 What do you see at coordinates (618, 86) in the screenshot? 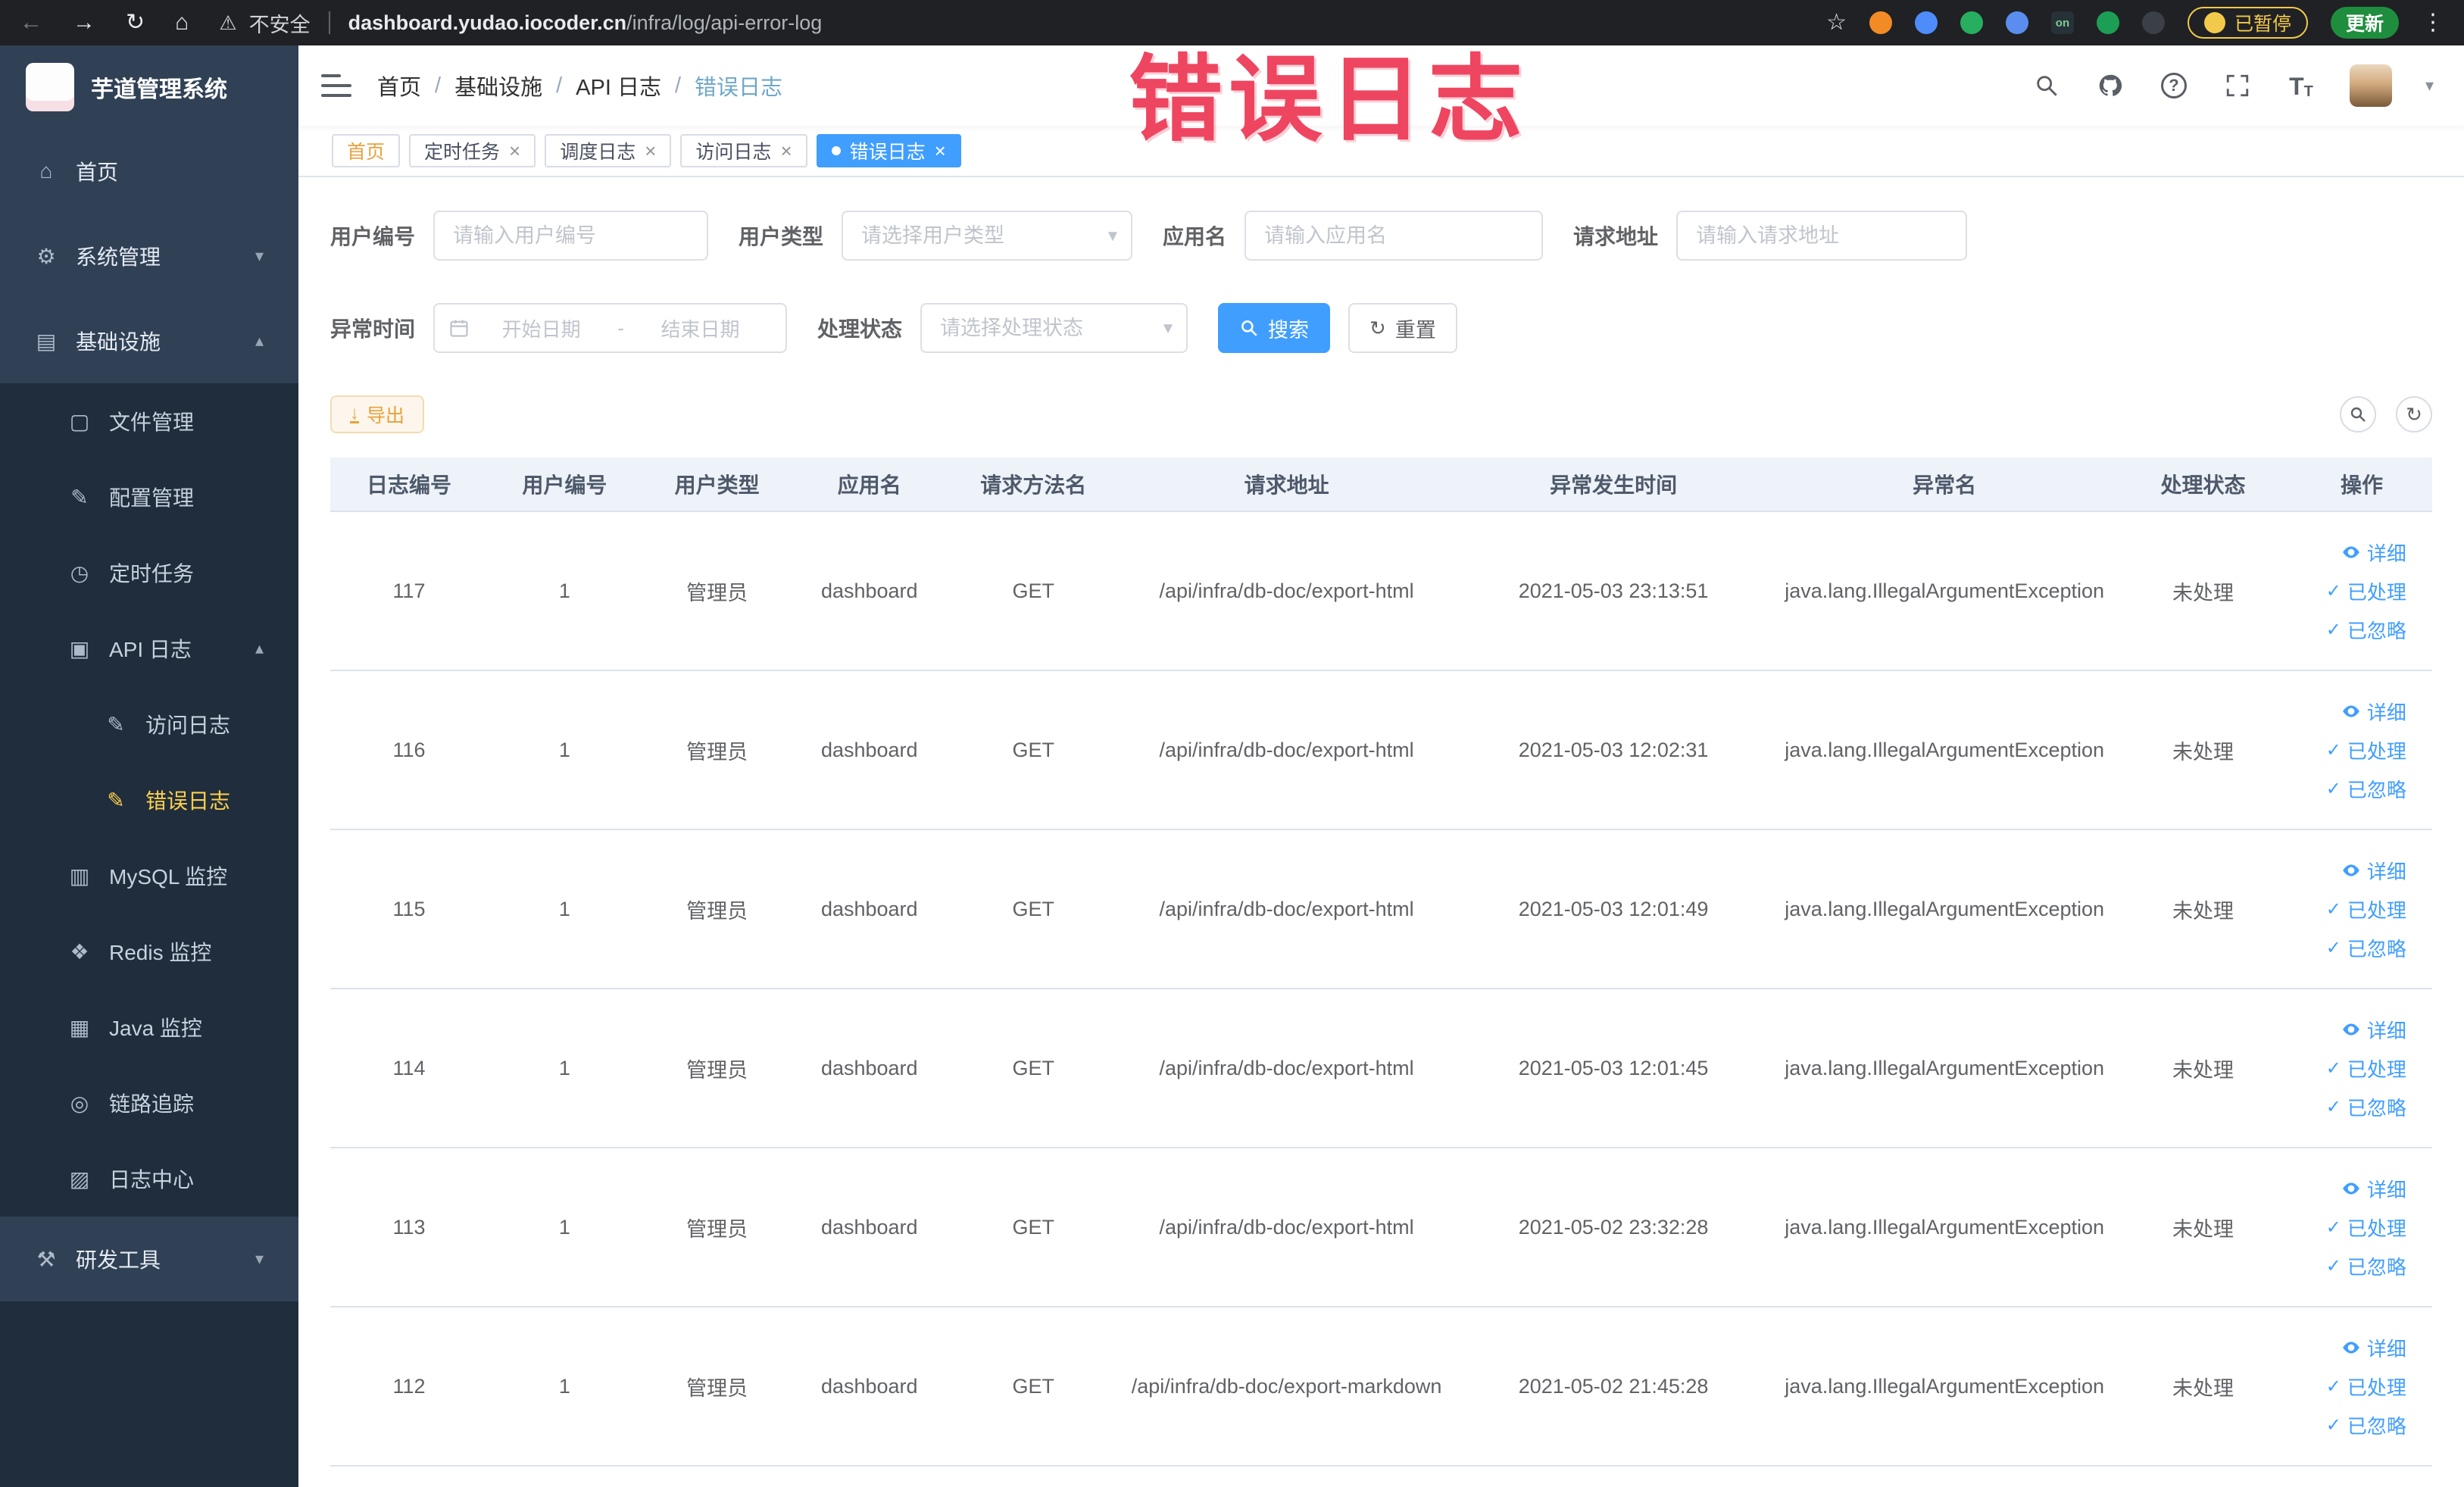
I see `breadcrumb-api-log: API 日志` at bounding box center [618, 86].